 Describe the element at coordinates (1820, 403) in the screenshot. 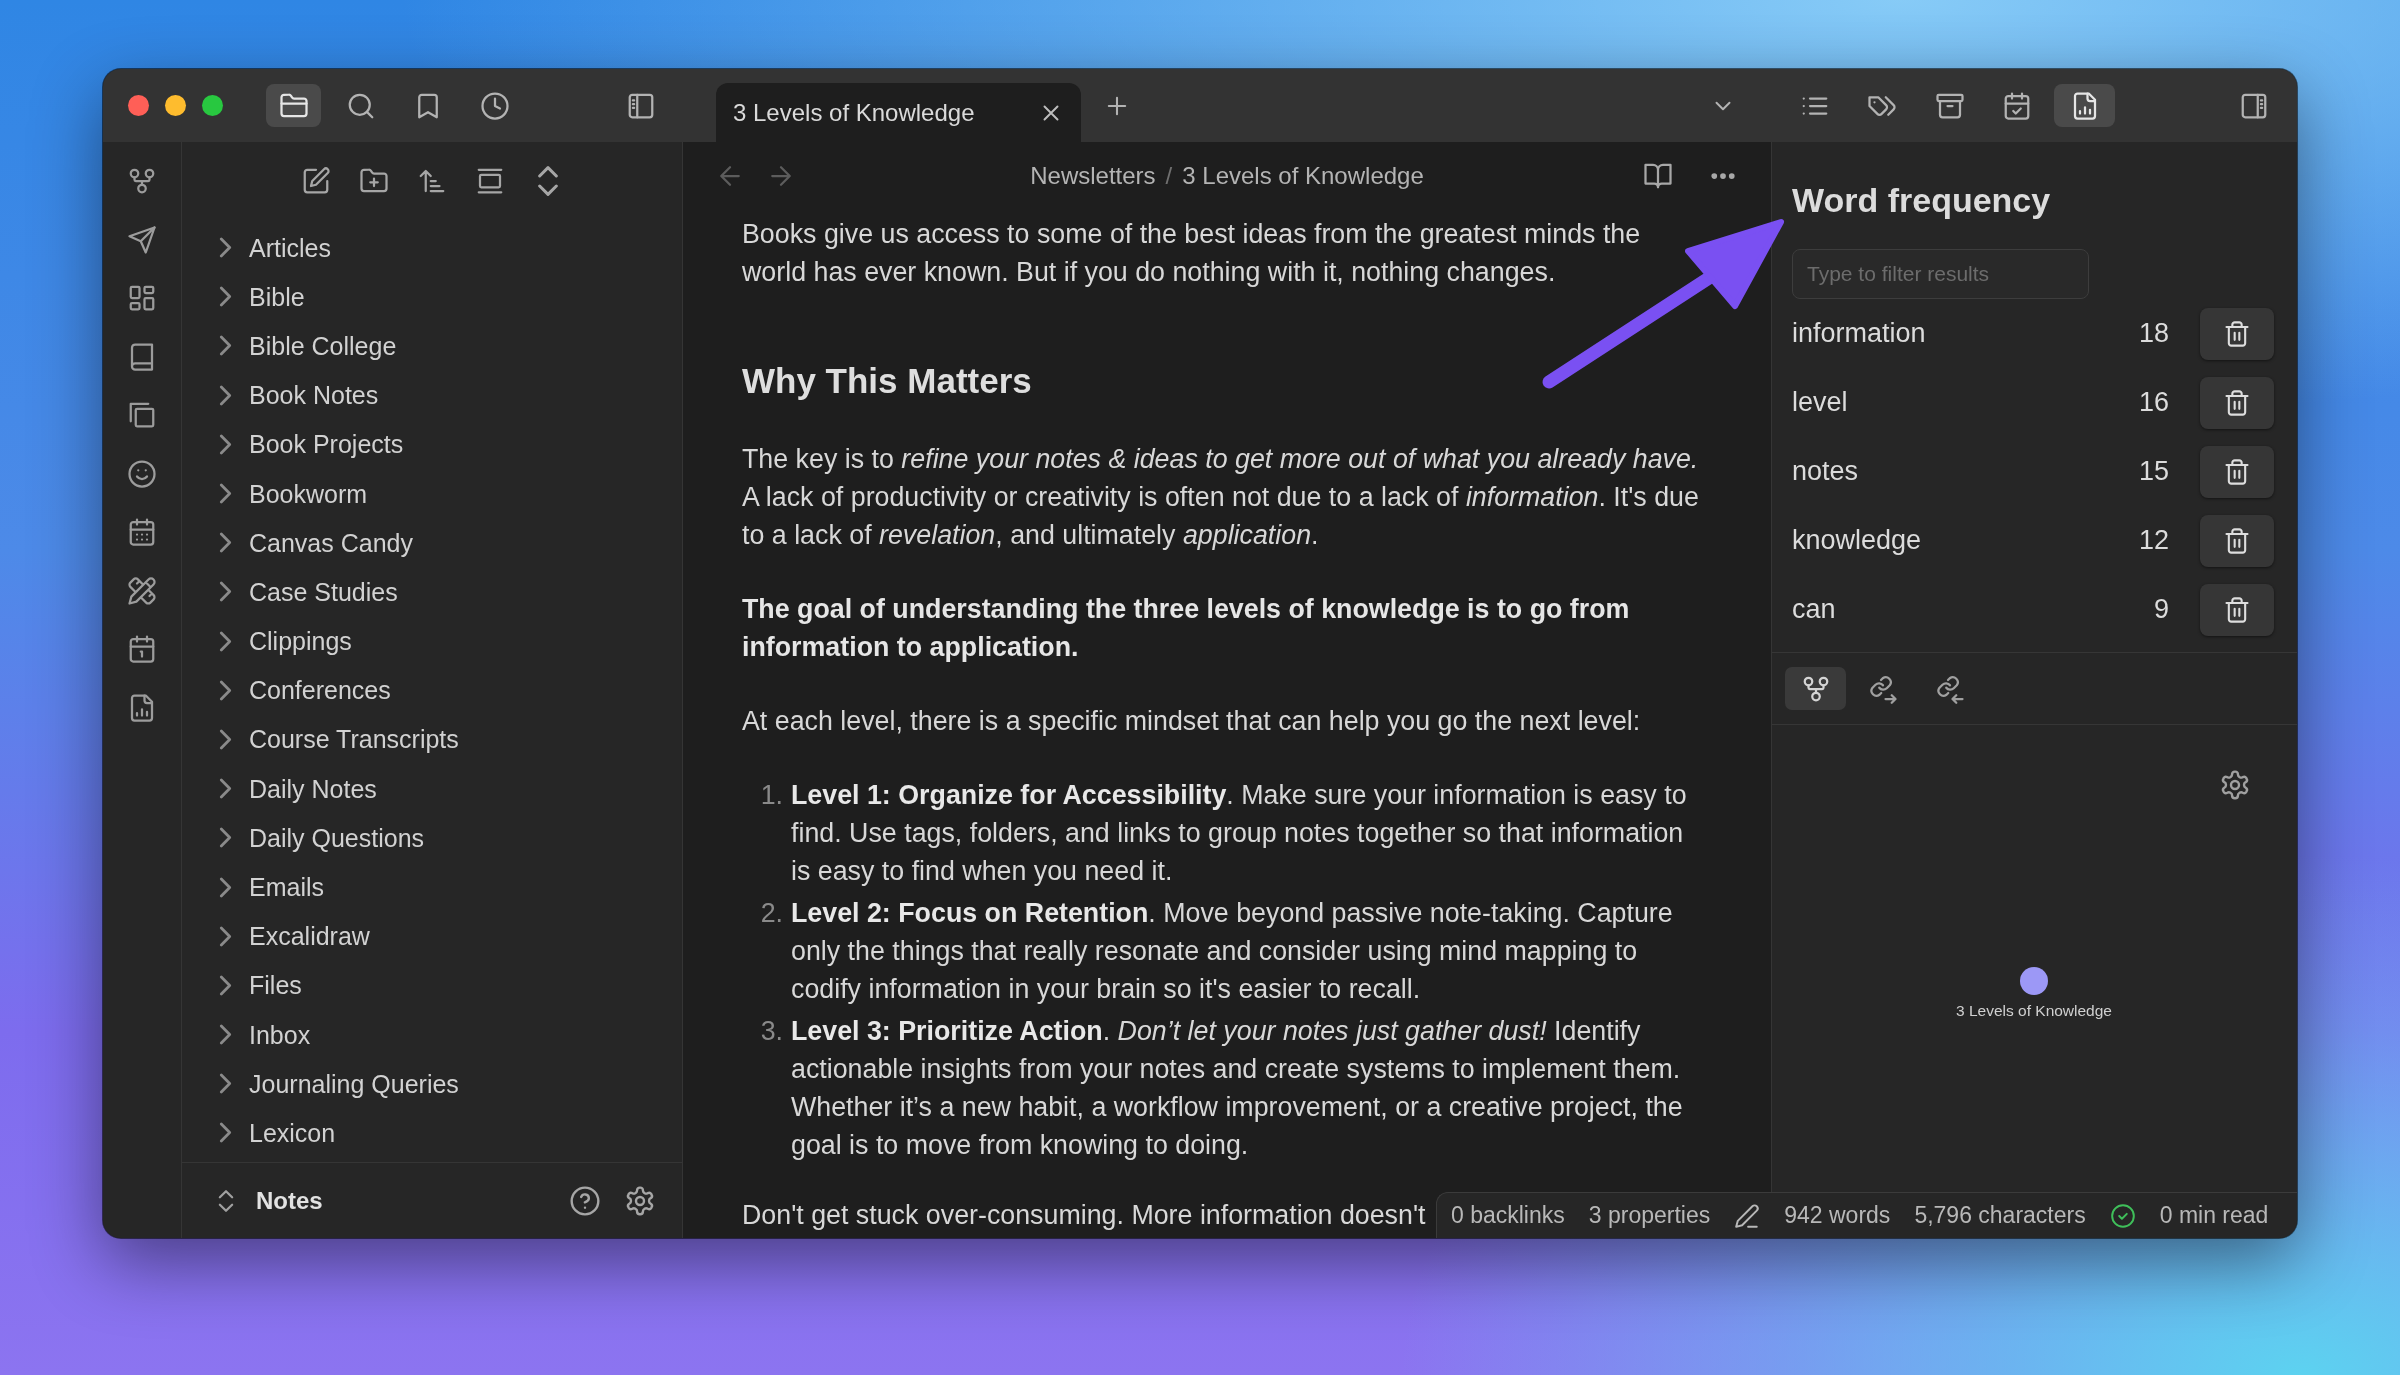

I see `word-label: level` at that location.